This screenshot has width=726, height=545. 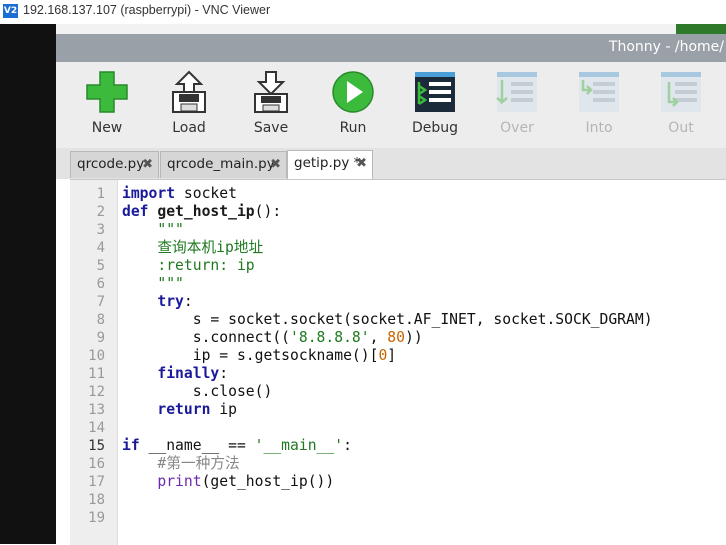 What do you see at coordinates (387, 194) in the screenshot?
I see `code-line: import socket` at bounding box center [387, 194].